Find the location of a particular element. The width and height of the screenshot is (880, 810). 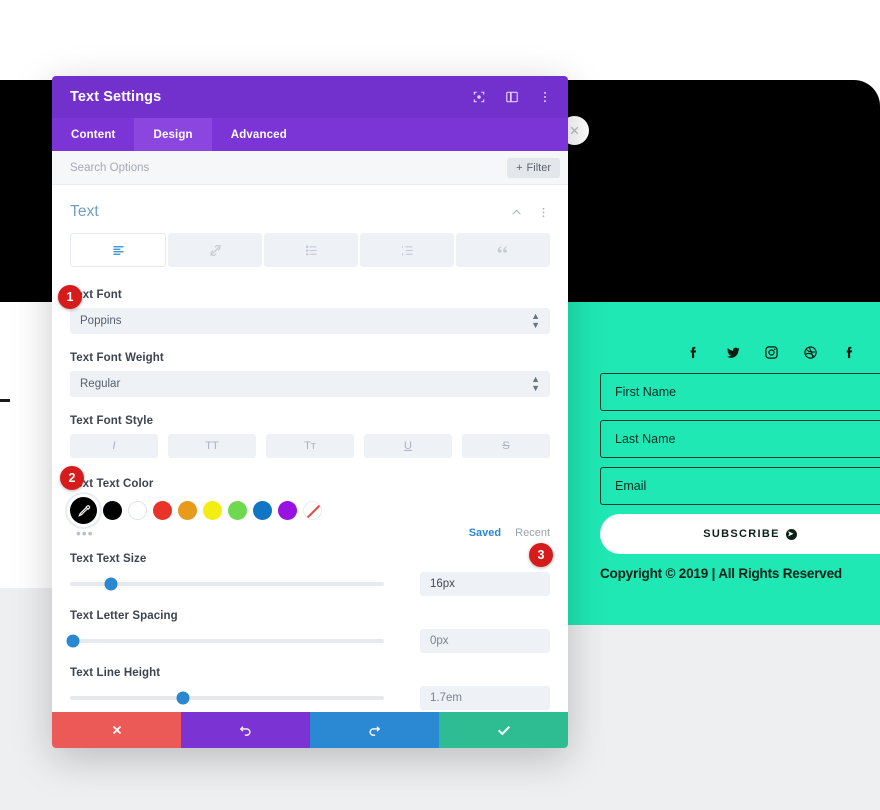

email-input: Email is located at coordinates (740, 486).